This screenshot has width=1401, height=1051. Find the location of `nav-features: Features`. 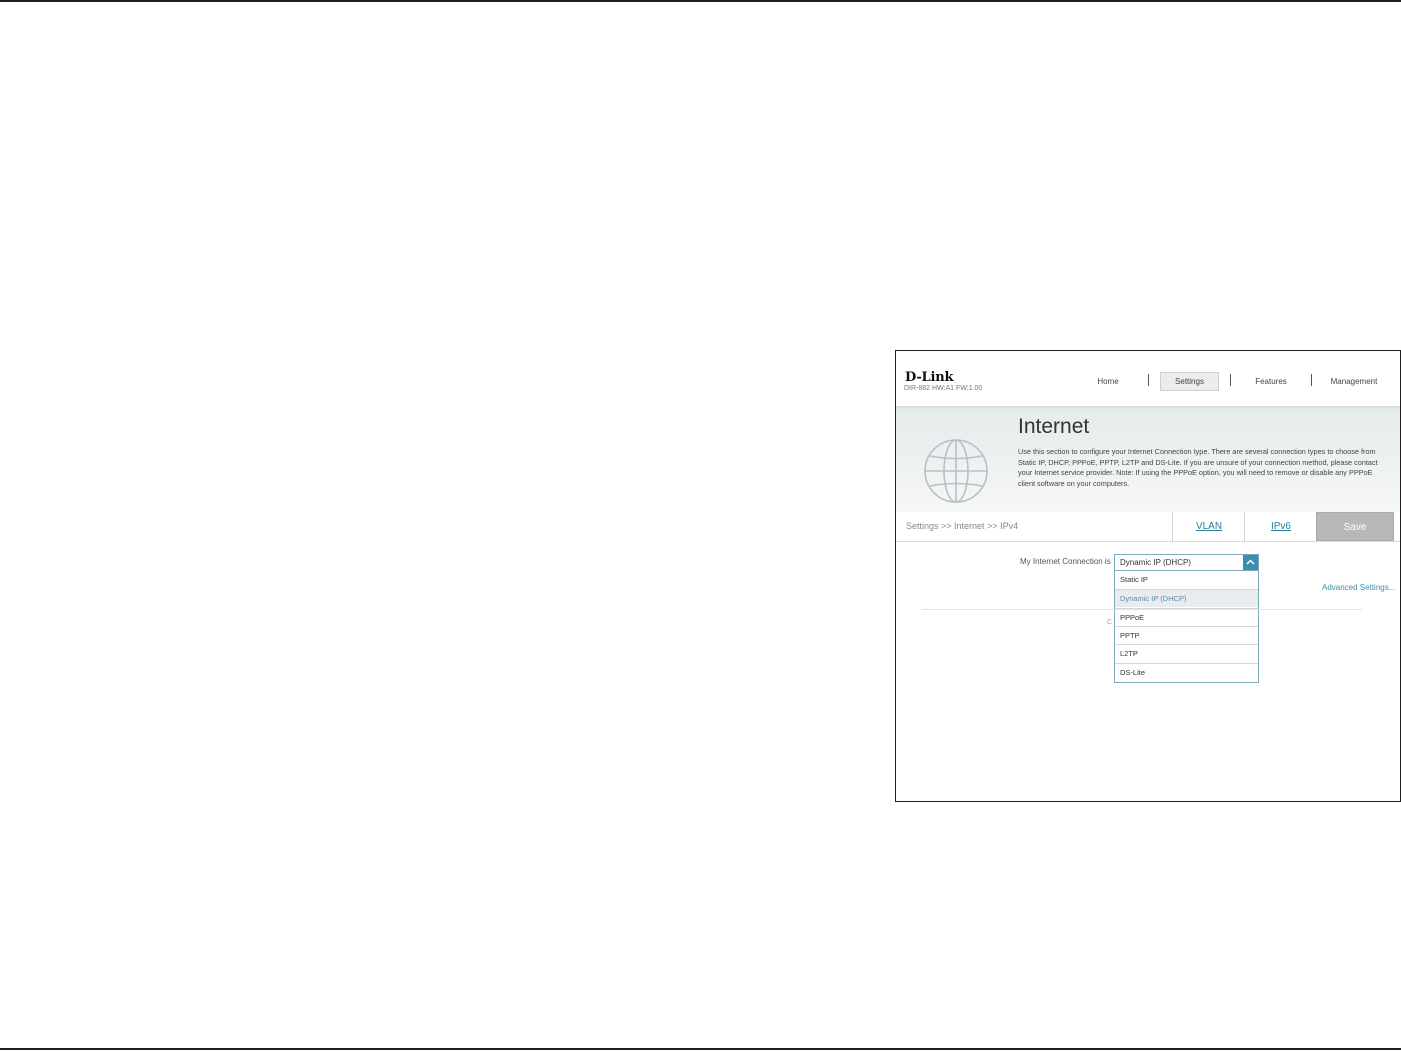

nav-features: Features is located at coordinates (1271, 381).